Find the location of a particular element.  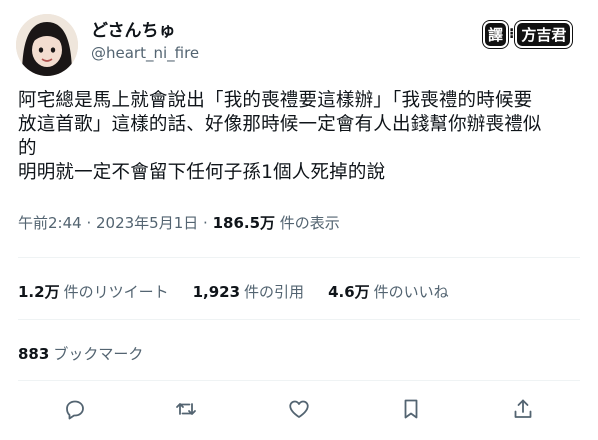

tweet-date: 2023年5月1日 is located at coordinates (147, 223).